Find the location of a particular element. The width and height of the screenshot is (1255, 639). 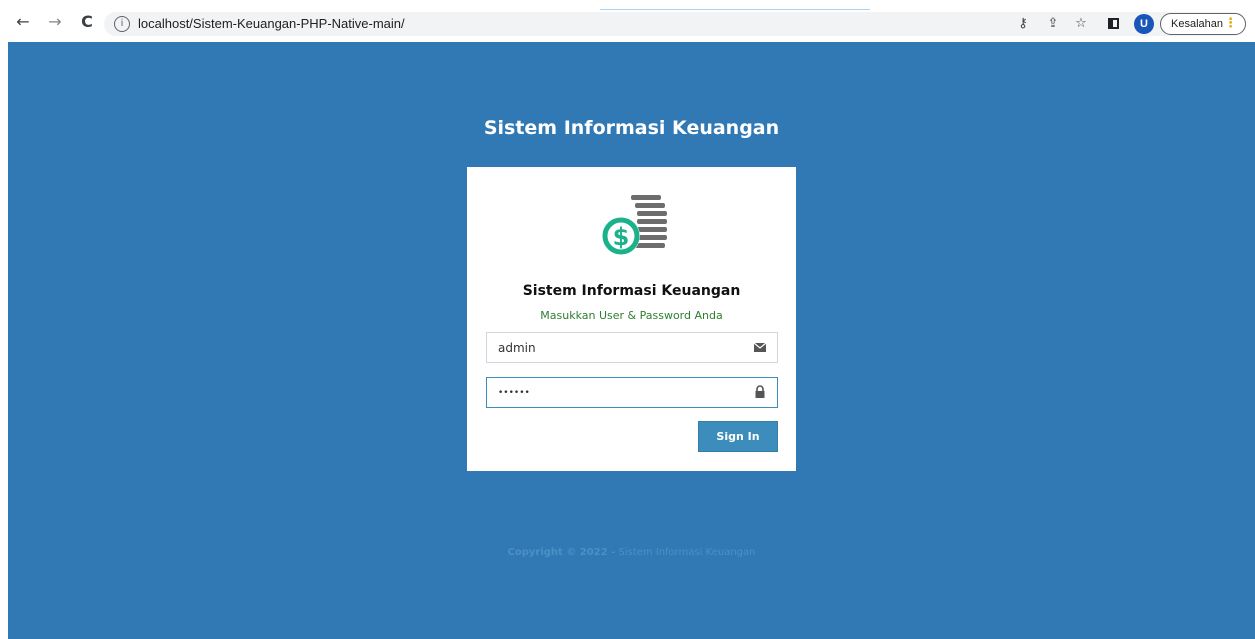

side-panel-icon is located at coordinates (1113, 24).